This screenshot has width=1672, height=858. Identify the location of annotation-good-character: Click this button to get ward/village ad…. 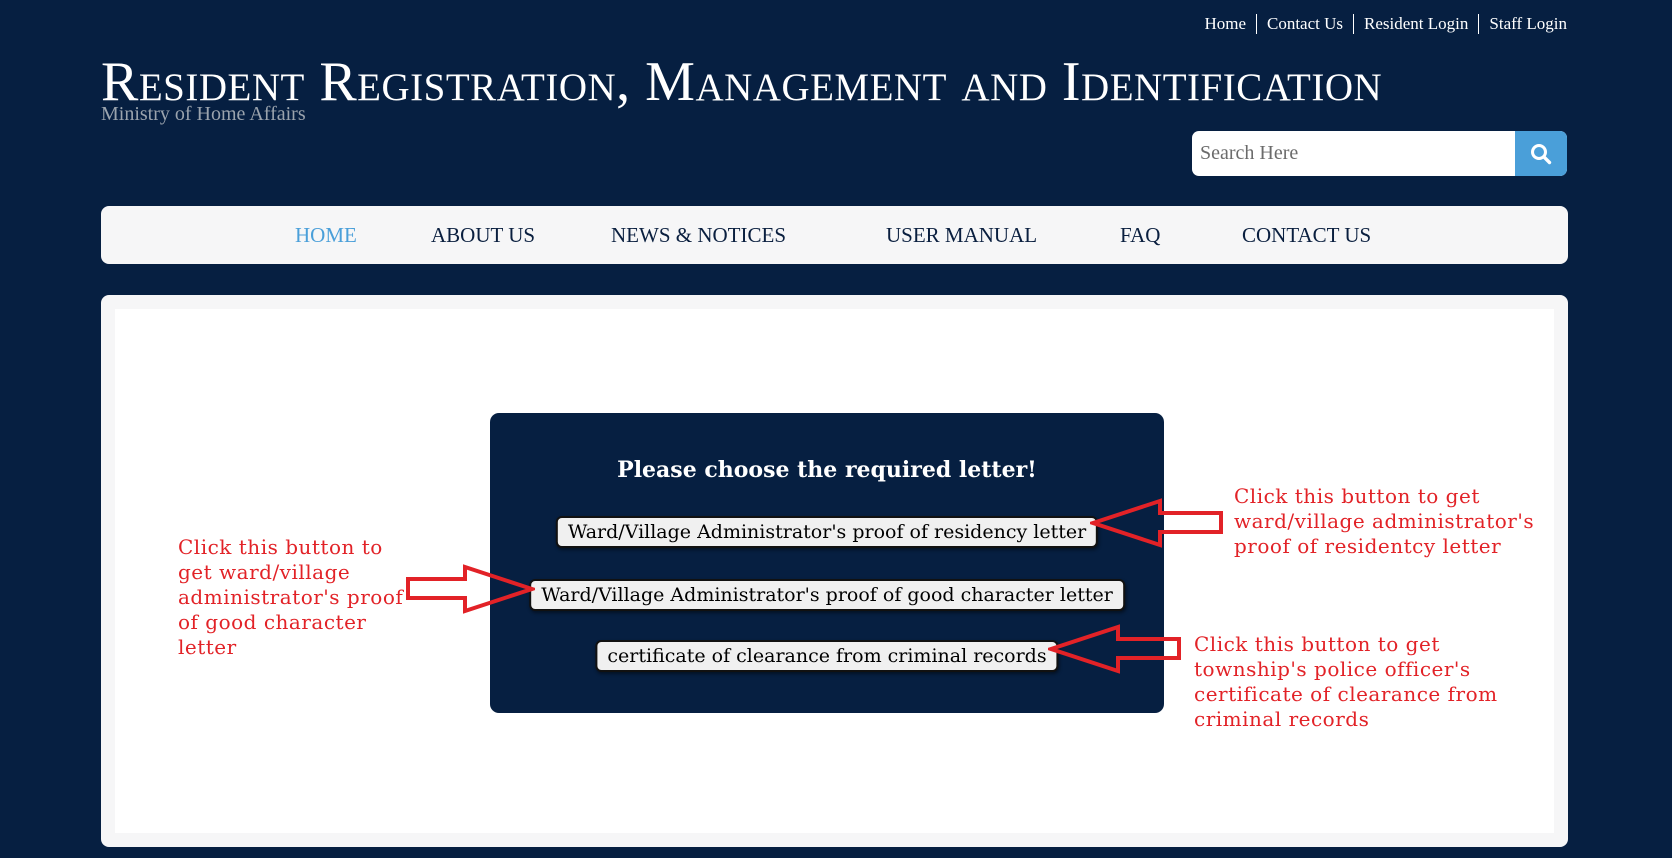
(291, 597).